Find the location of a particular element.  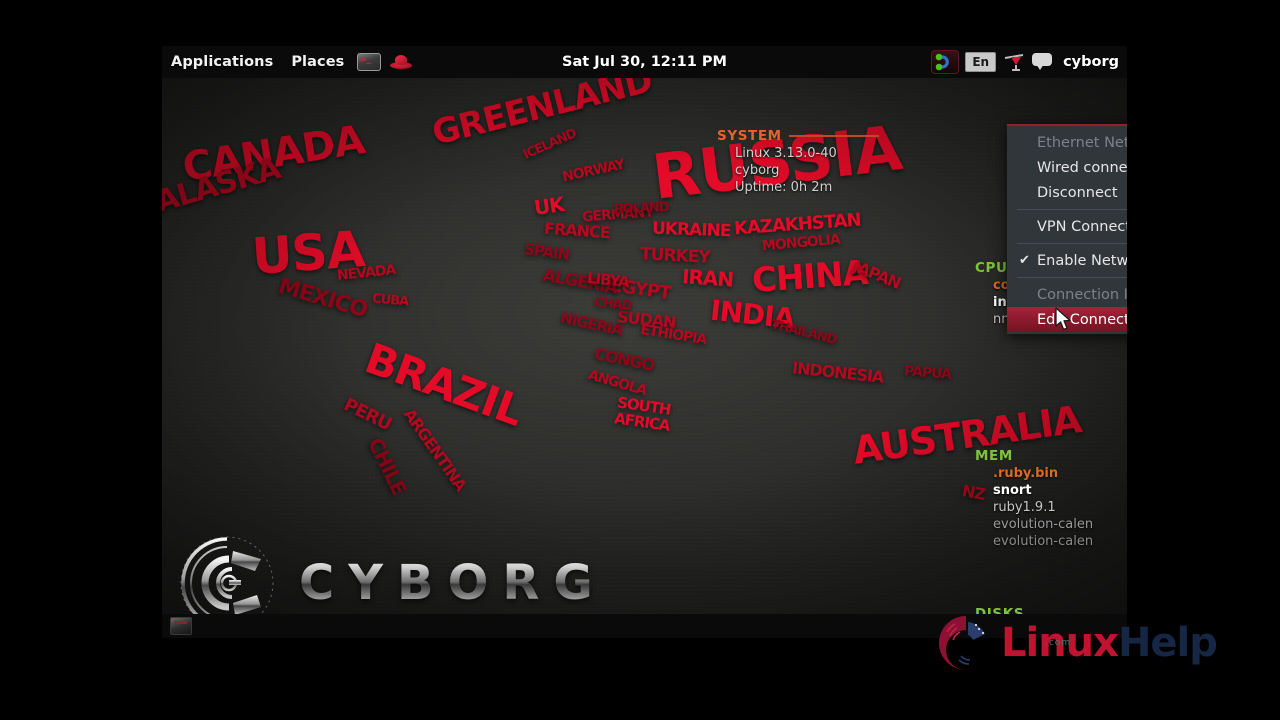

volume-icon is located at coordinates (1014, 62).